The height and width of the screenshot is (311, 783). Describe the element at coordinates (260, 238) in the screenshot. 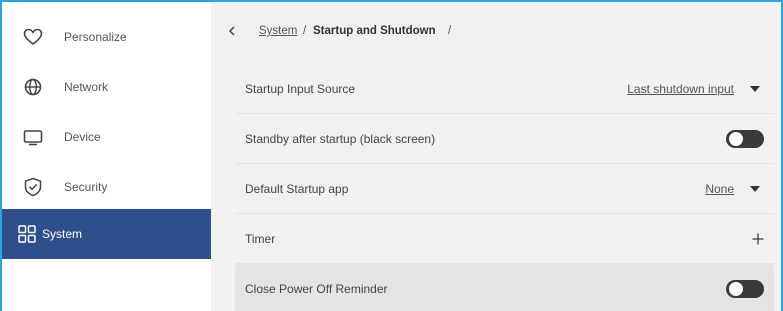

I see `timer-label: Timer` at that location.